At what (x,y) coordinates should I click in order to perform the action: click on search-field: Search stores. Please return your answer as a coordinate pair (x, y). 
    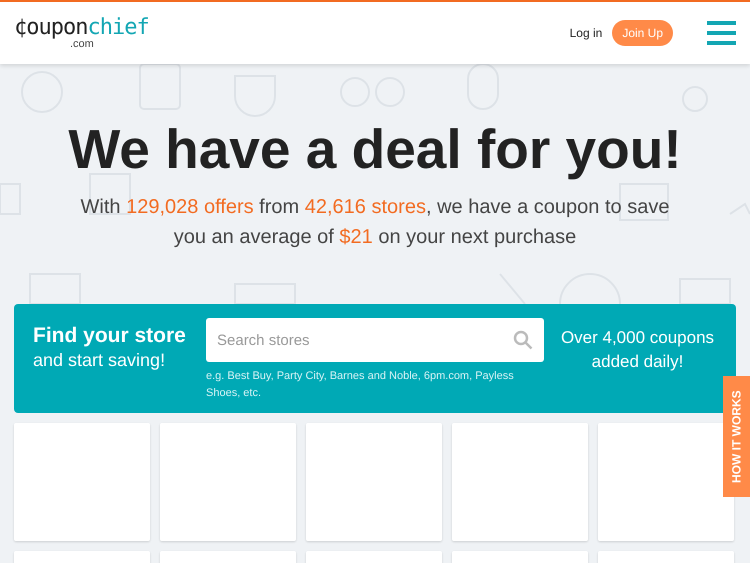
    Looking at the image, I should click on (375, 340).